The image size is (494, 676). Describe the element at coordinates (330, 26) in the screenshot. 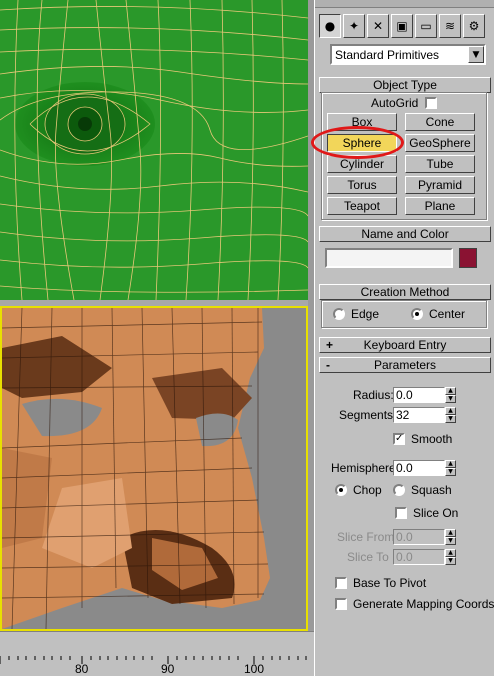

I see `geometry-category-icon: ●` at that location.